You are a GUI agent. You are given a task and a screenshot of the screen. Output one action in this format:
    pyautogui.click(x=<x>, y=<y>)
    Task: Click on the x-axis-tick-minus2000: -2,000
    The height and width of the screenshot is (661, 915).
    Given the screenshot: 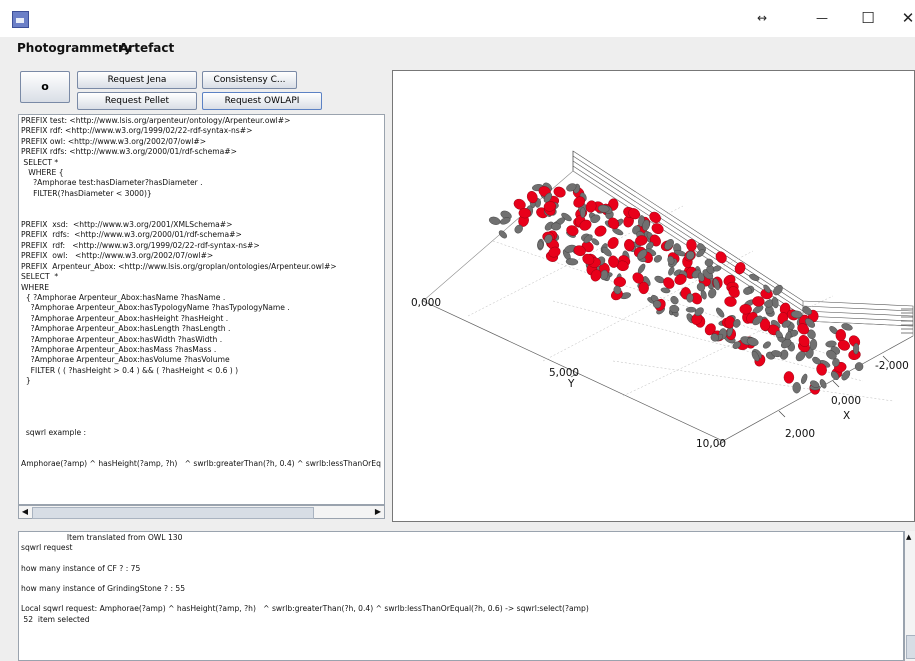 What is the action you would take?
    pyautogui.click(x=892, y=366)
    